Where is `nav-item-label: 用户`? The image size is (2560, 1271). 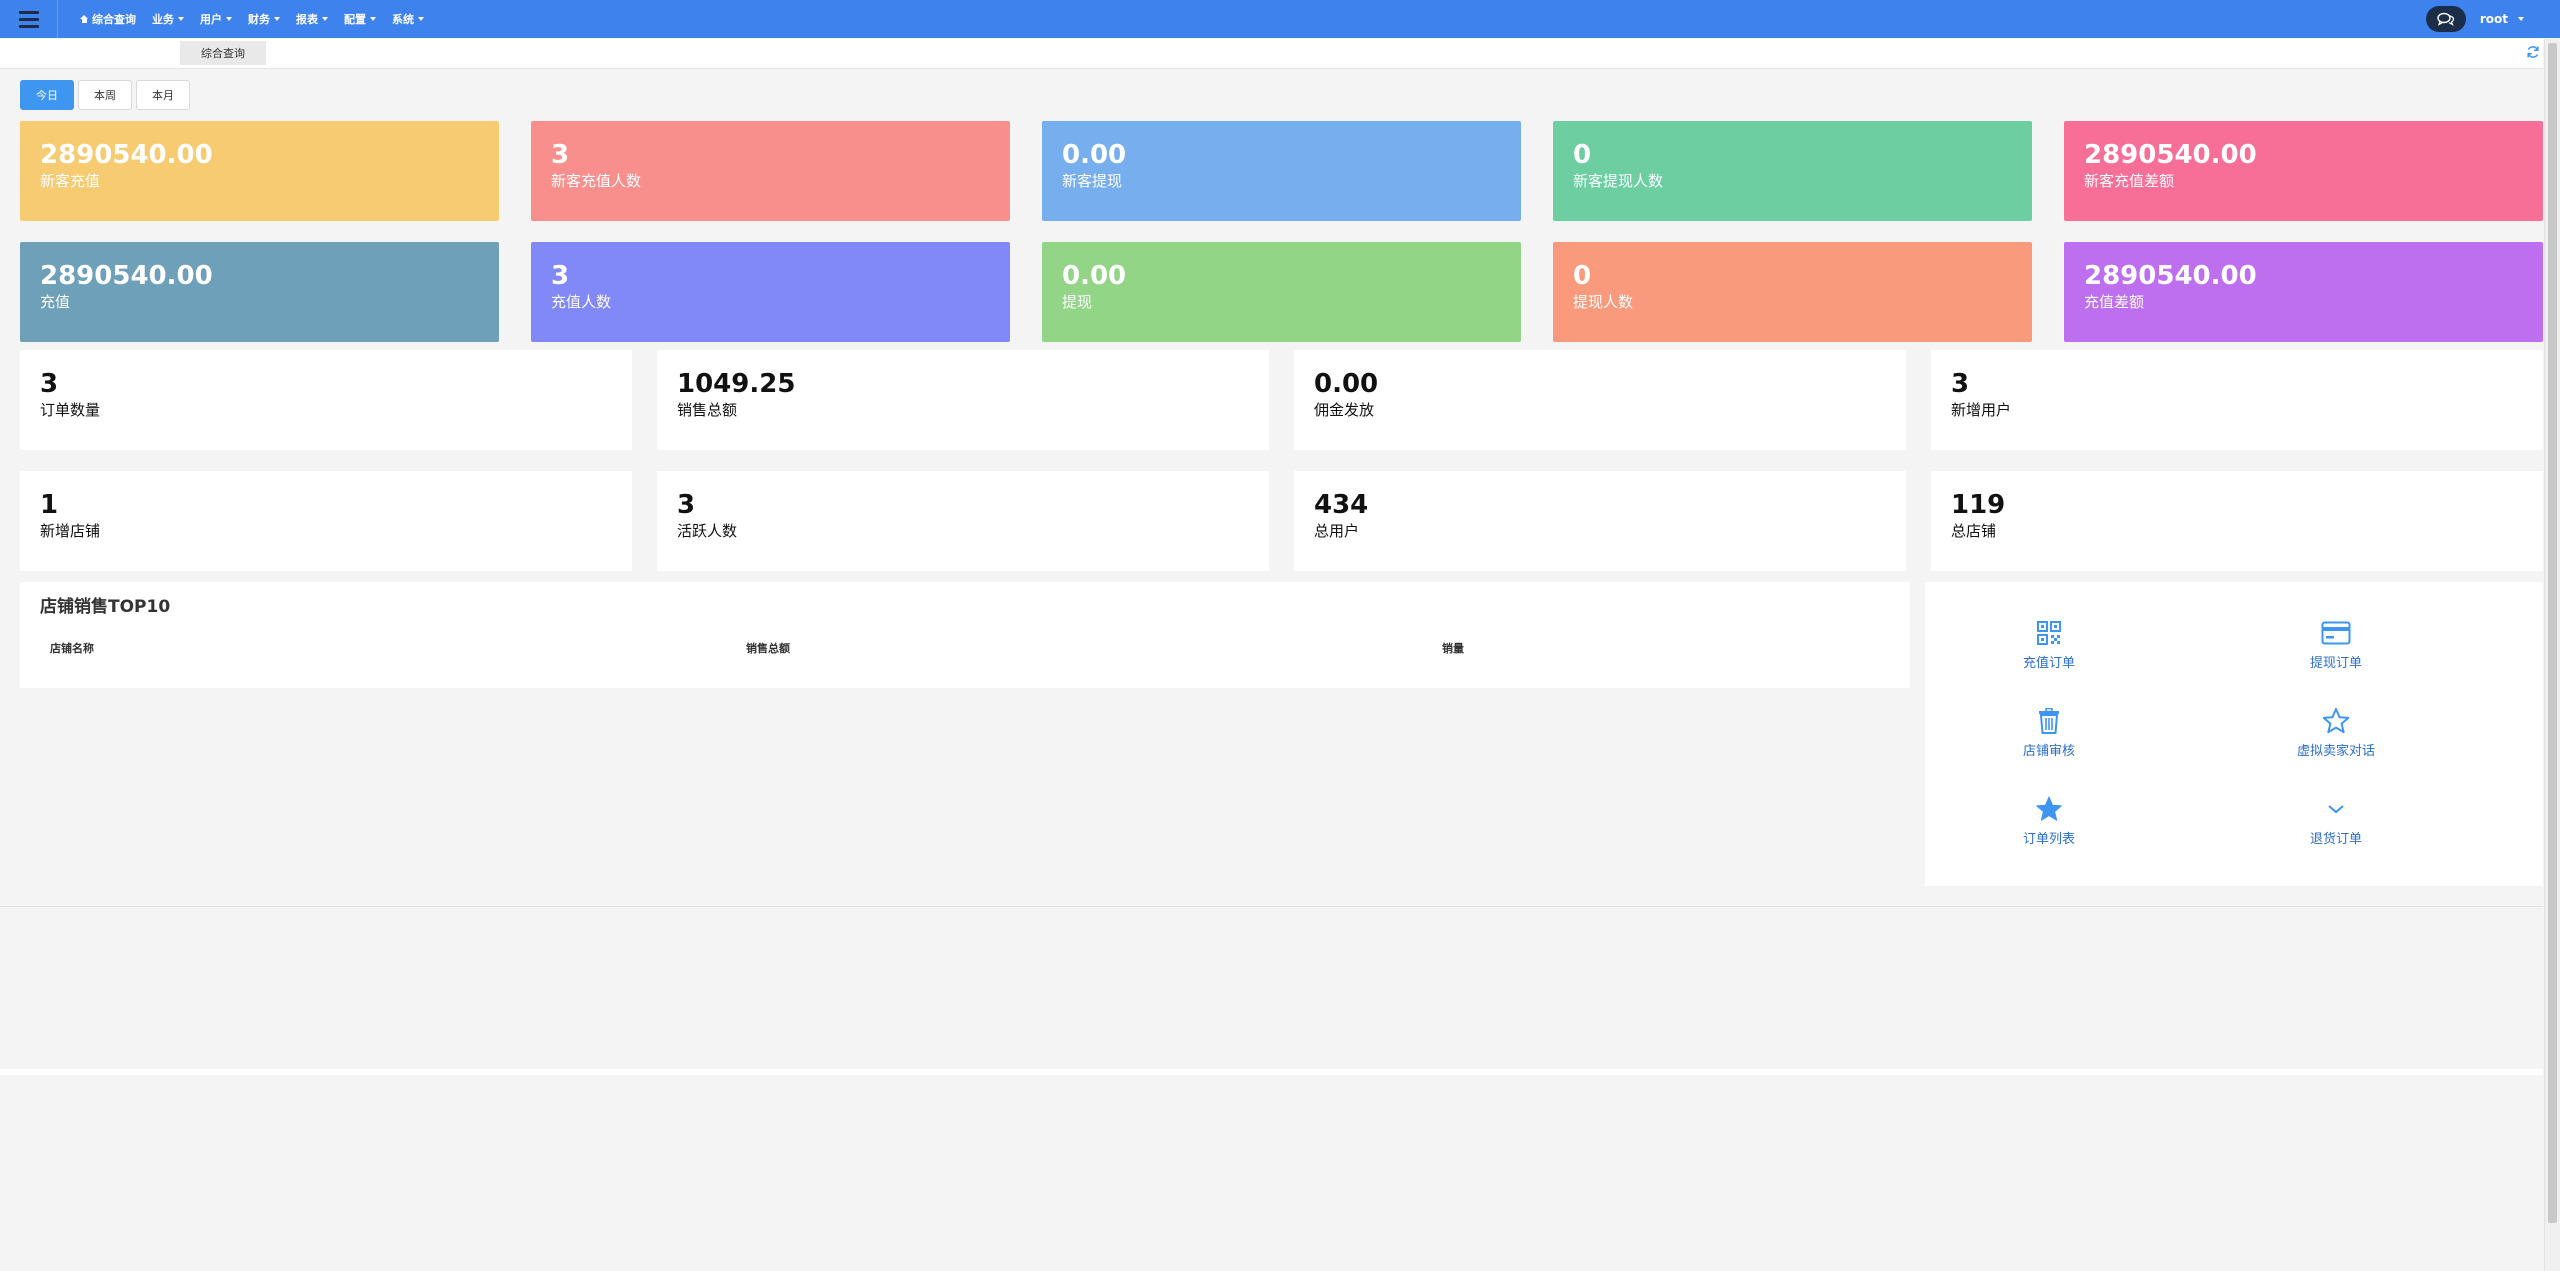 nav-item-label: 用户 is located at coordinates (211, 19).